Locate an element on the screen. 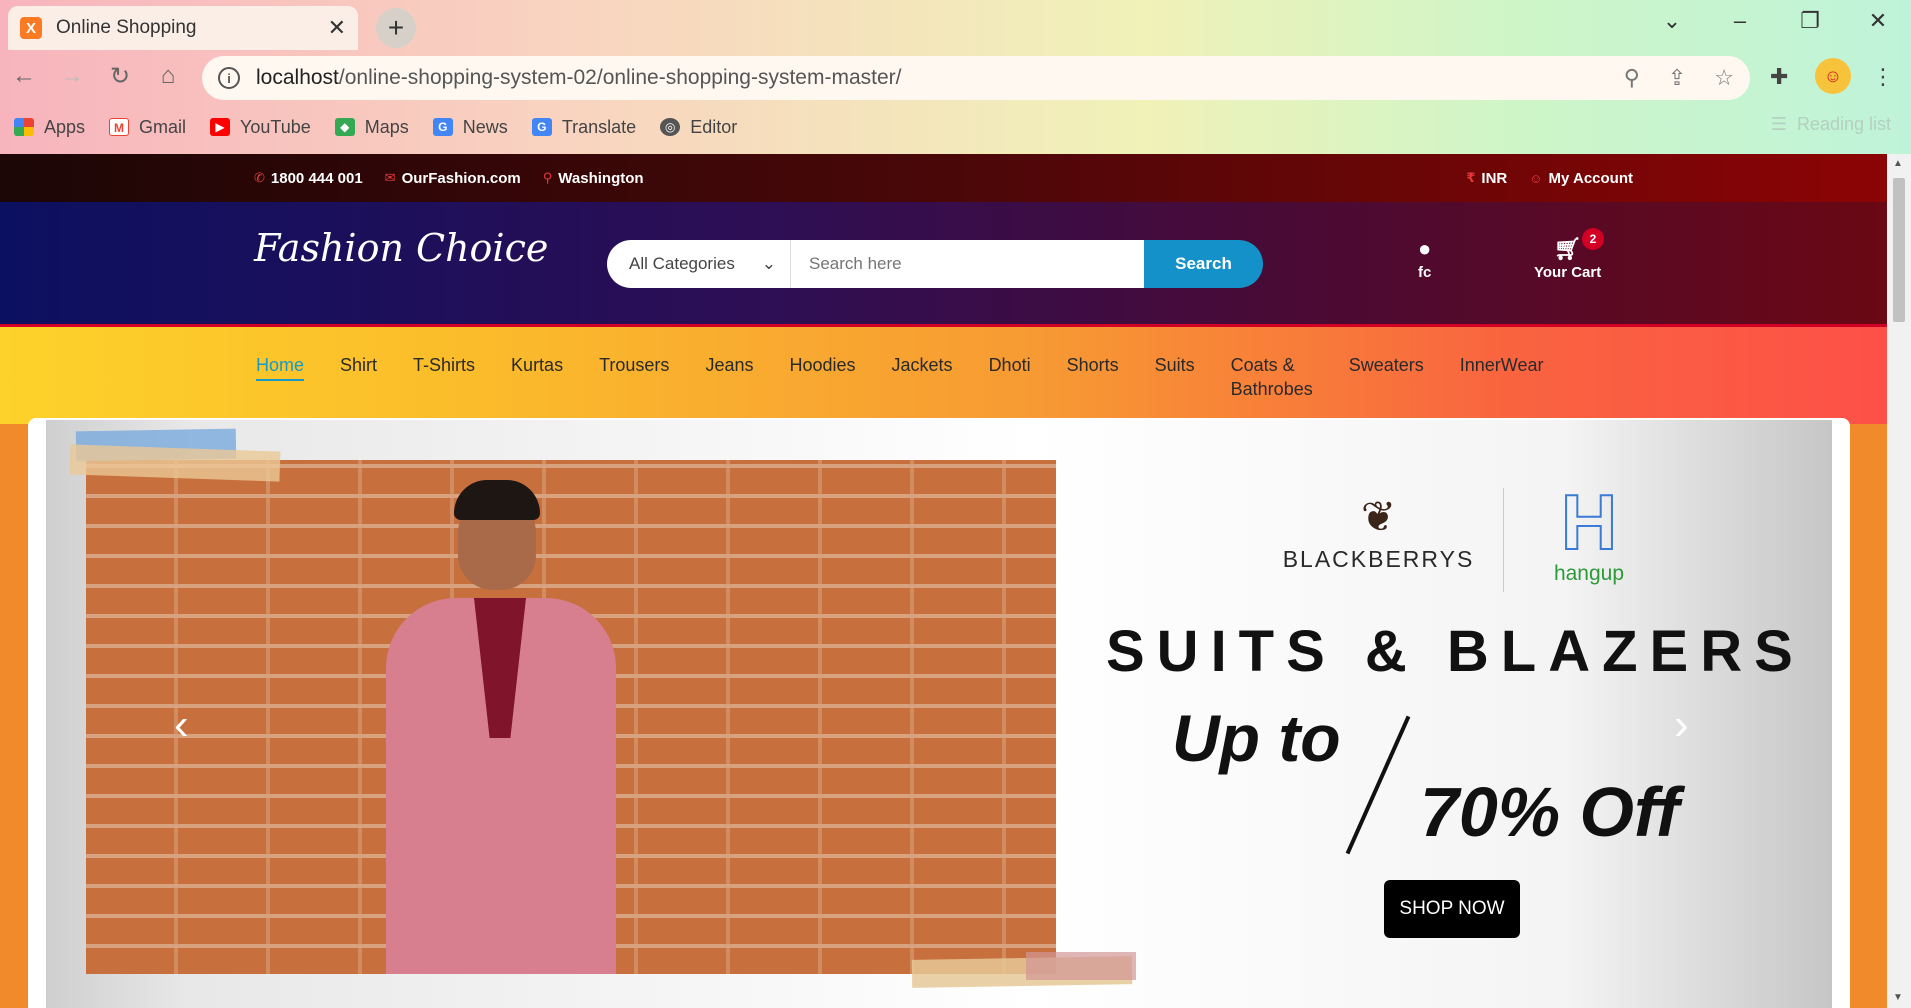 The width and height of the screenshot is (1911, 1008). reading-list-icon: ☰ is located at coordinates (1778, 124).